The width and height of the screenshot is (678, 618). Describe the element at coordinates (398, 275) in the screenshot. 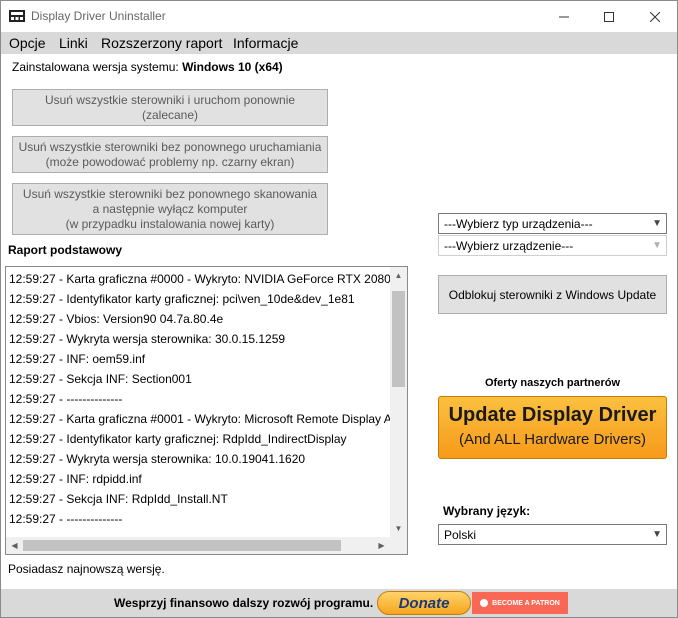

I see `scroll-up-icon: ▲` at that location.